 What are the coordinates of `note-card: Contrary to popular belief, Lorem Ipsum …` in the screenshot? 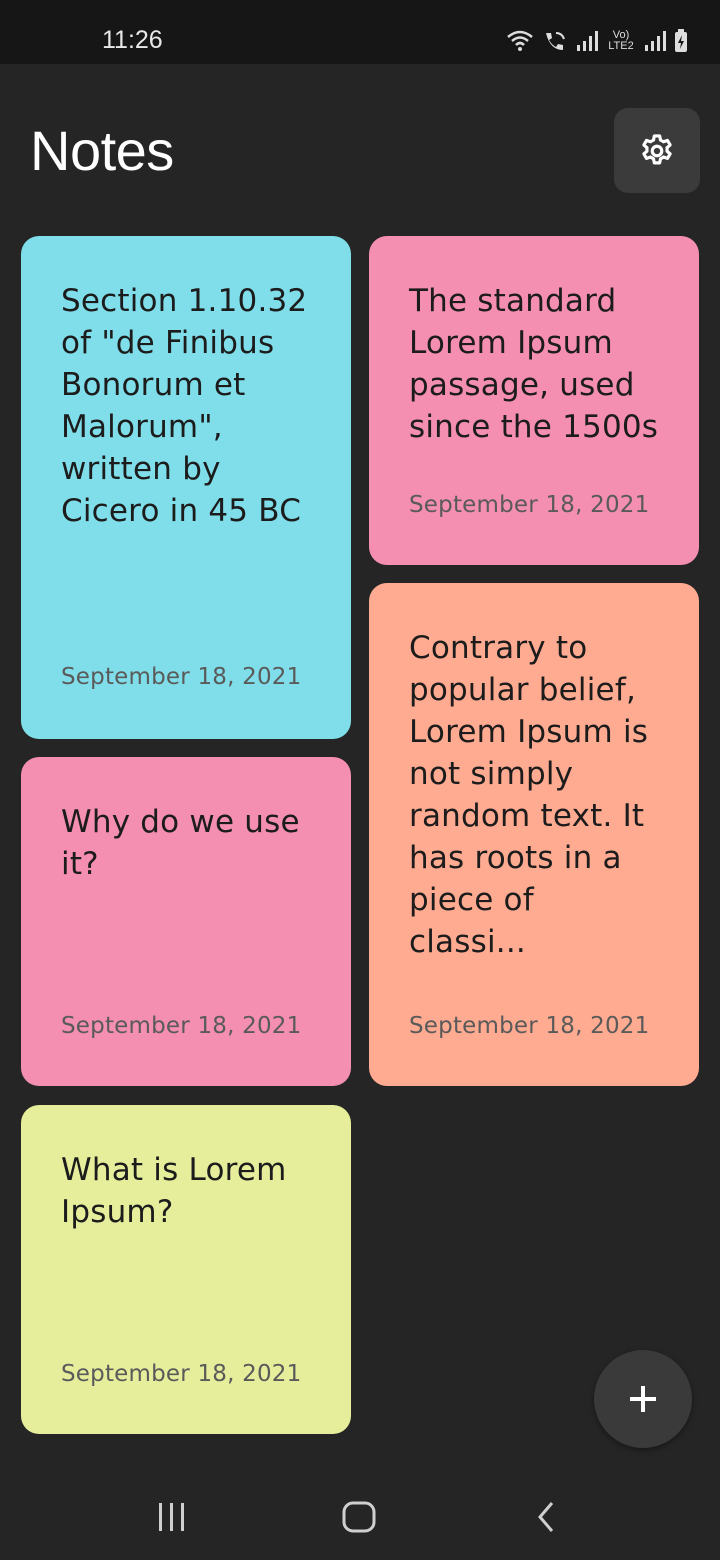 It's located at (534, 834).